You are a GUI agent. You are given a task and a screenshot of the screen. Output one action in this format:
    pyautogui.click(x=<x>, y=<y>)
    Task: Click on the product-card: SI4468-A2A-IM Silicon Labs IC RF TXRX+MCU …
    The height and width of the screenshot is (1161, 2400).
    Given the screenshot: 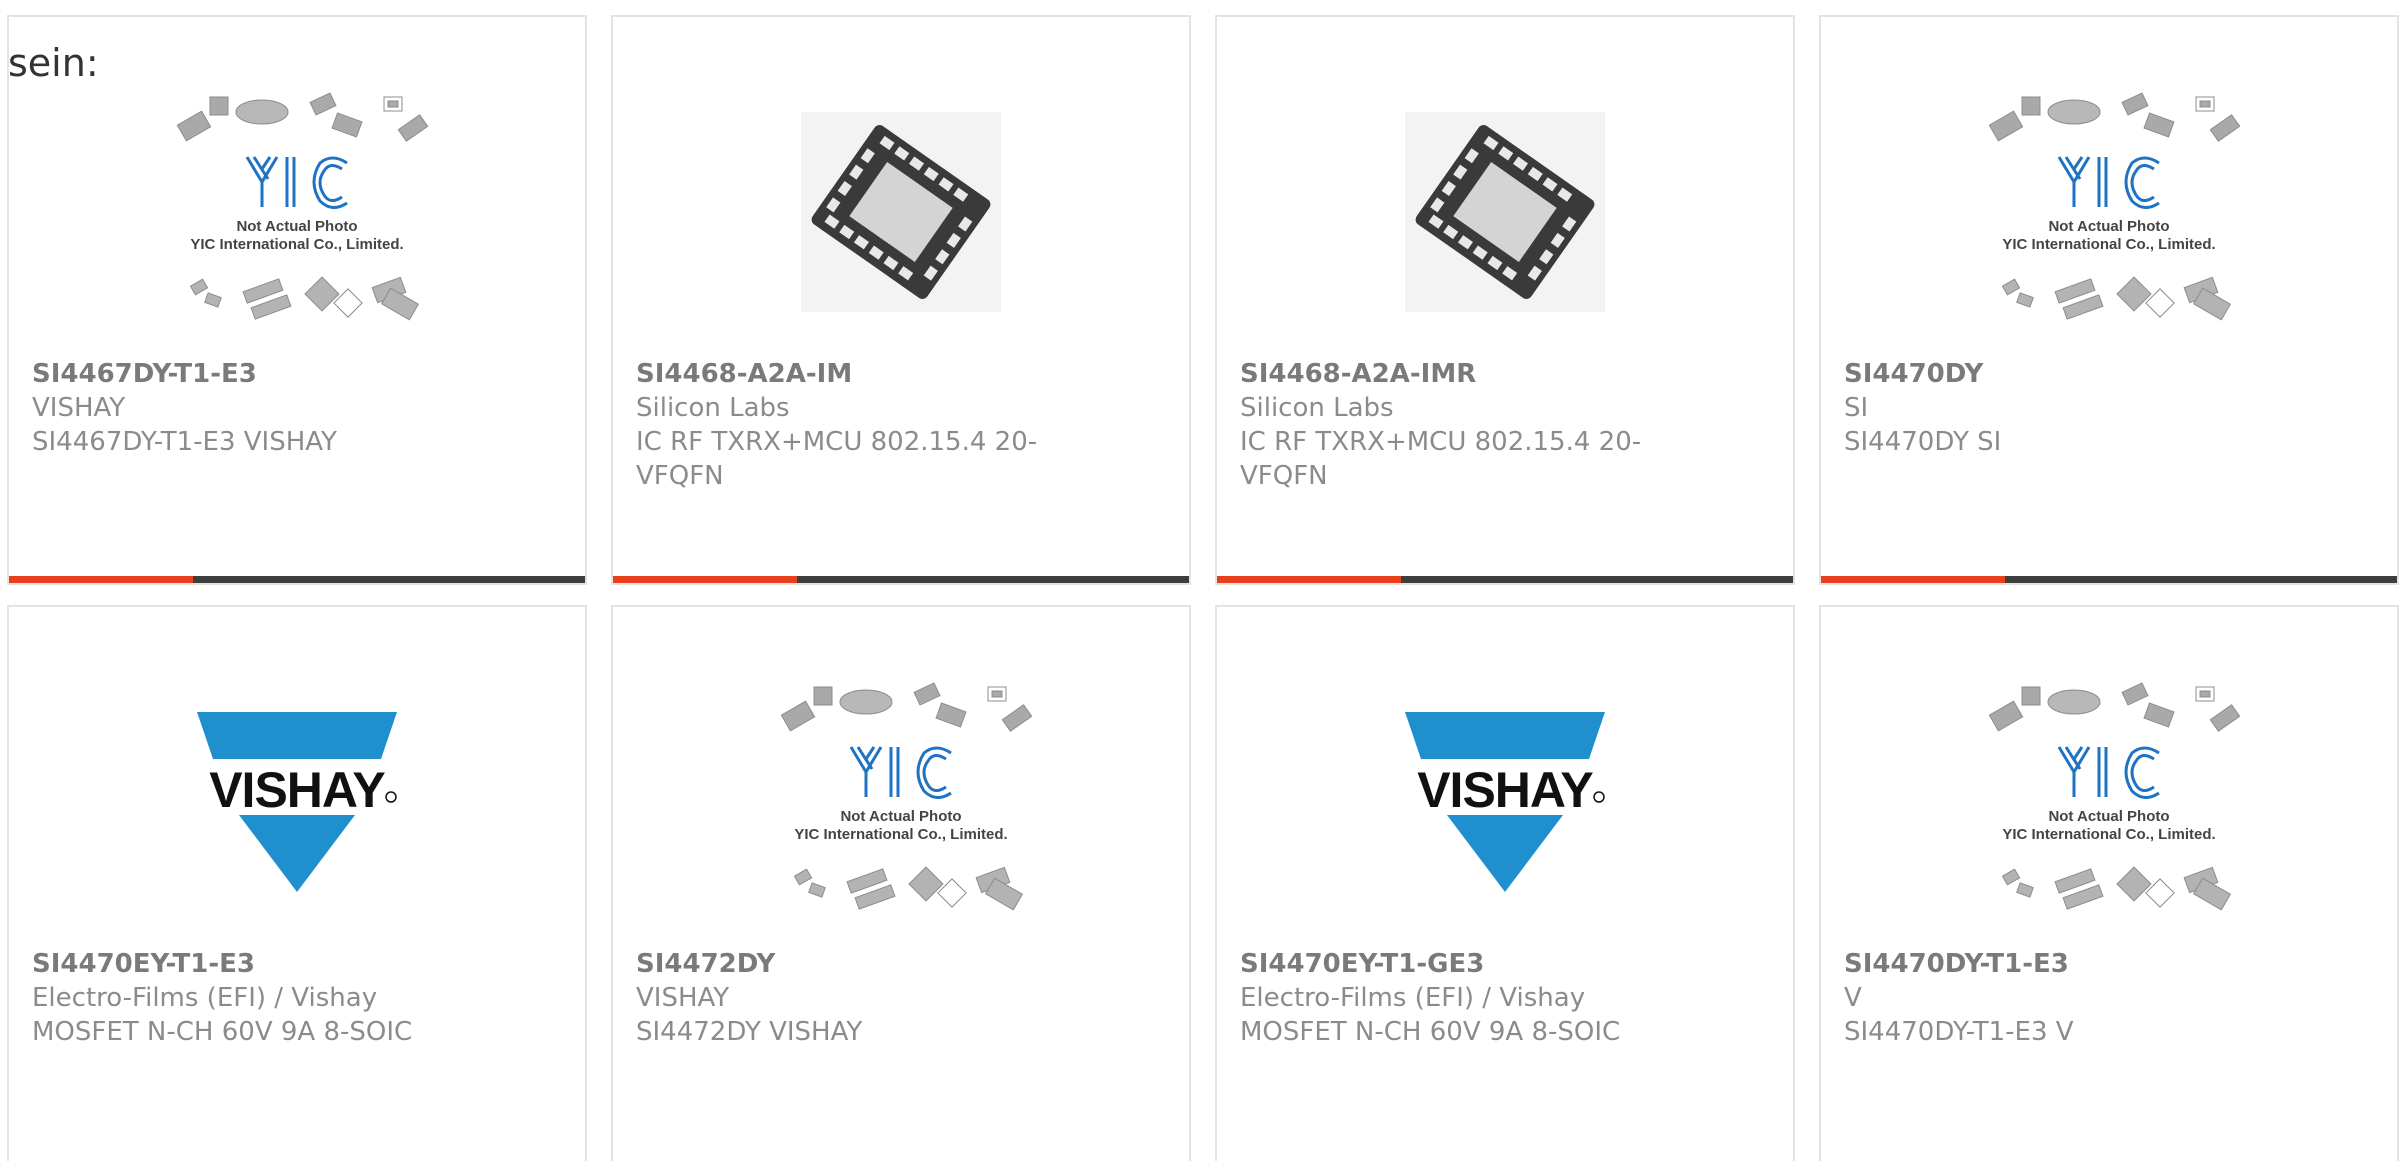 What is the action you would take?
    pyautogui.click(x=901, y=300)
    